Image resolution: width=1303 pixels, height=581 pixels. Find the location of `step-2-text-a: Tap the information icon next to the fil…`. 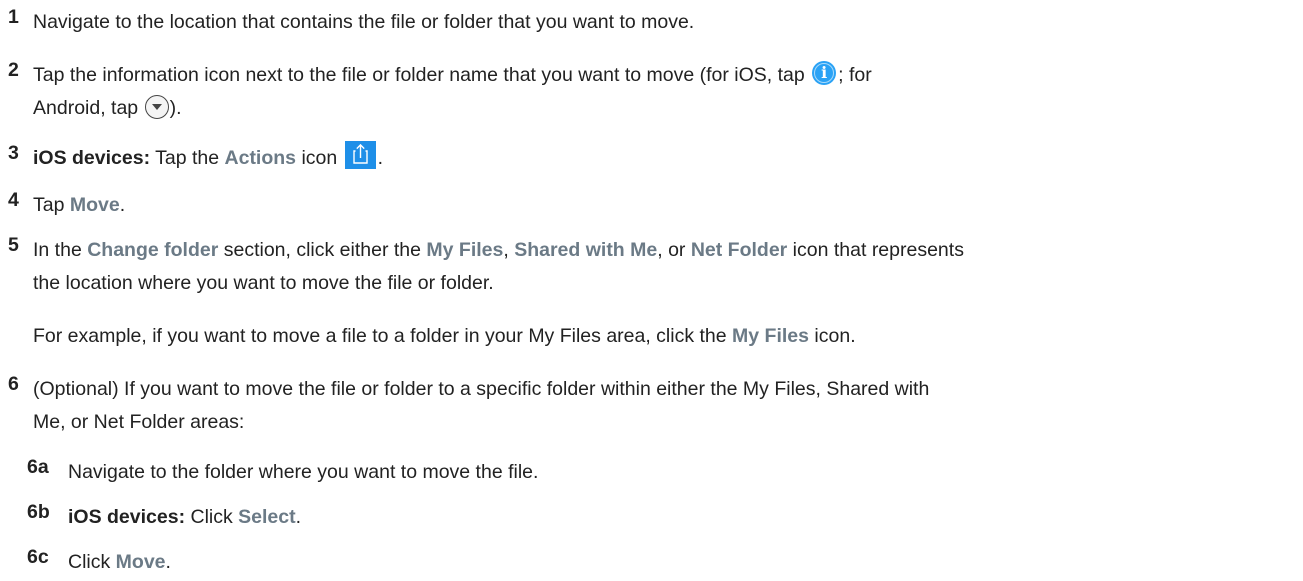

step-2-text-a: Tap the information icon next to the fil… is located at coordinates (422, 75).